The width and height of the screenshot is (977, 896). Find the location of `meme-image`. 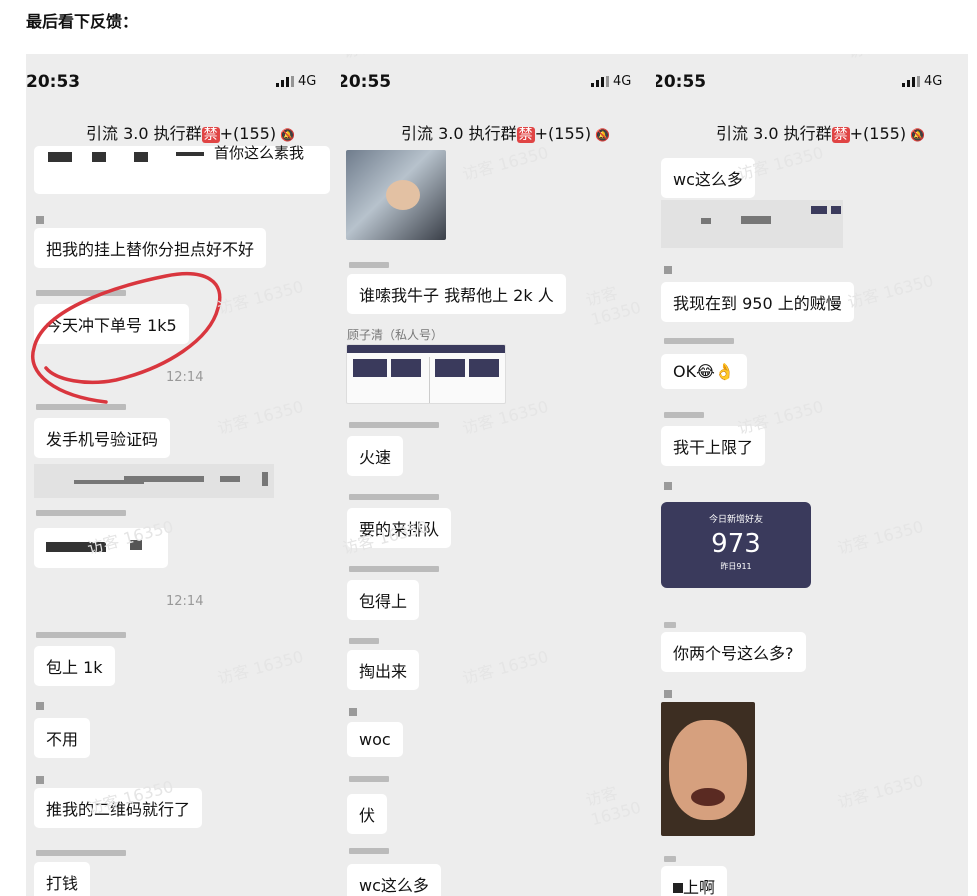

meme-image is located at coordinates (708, 769).